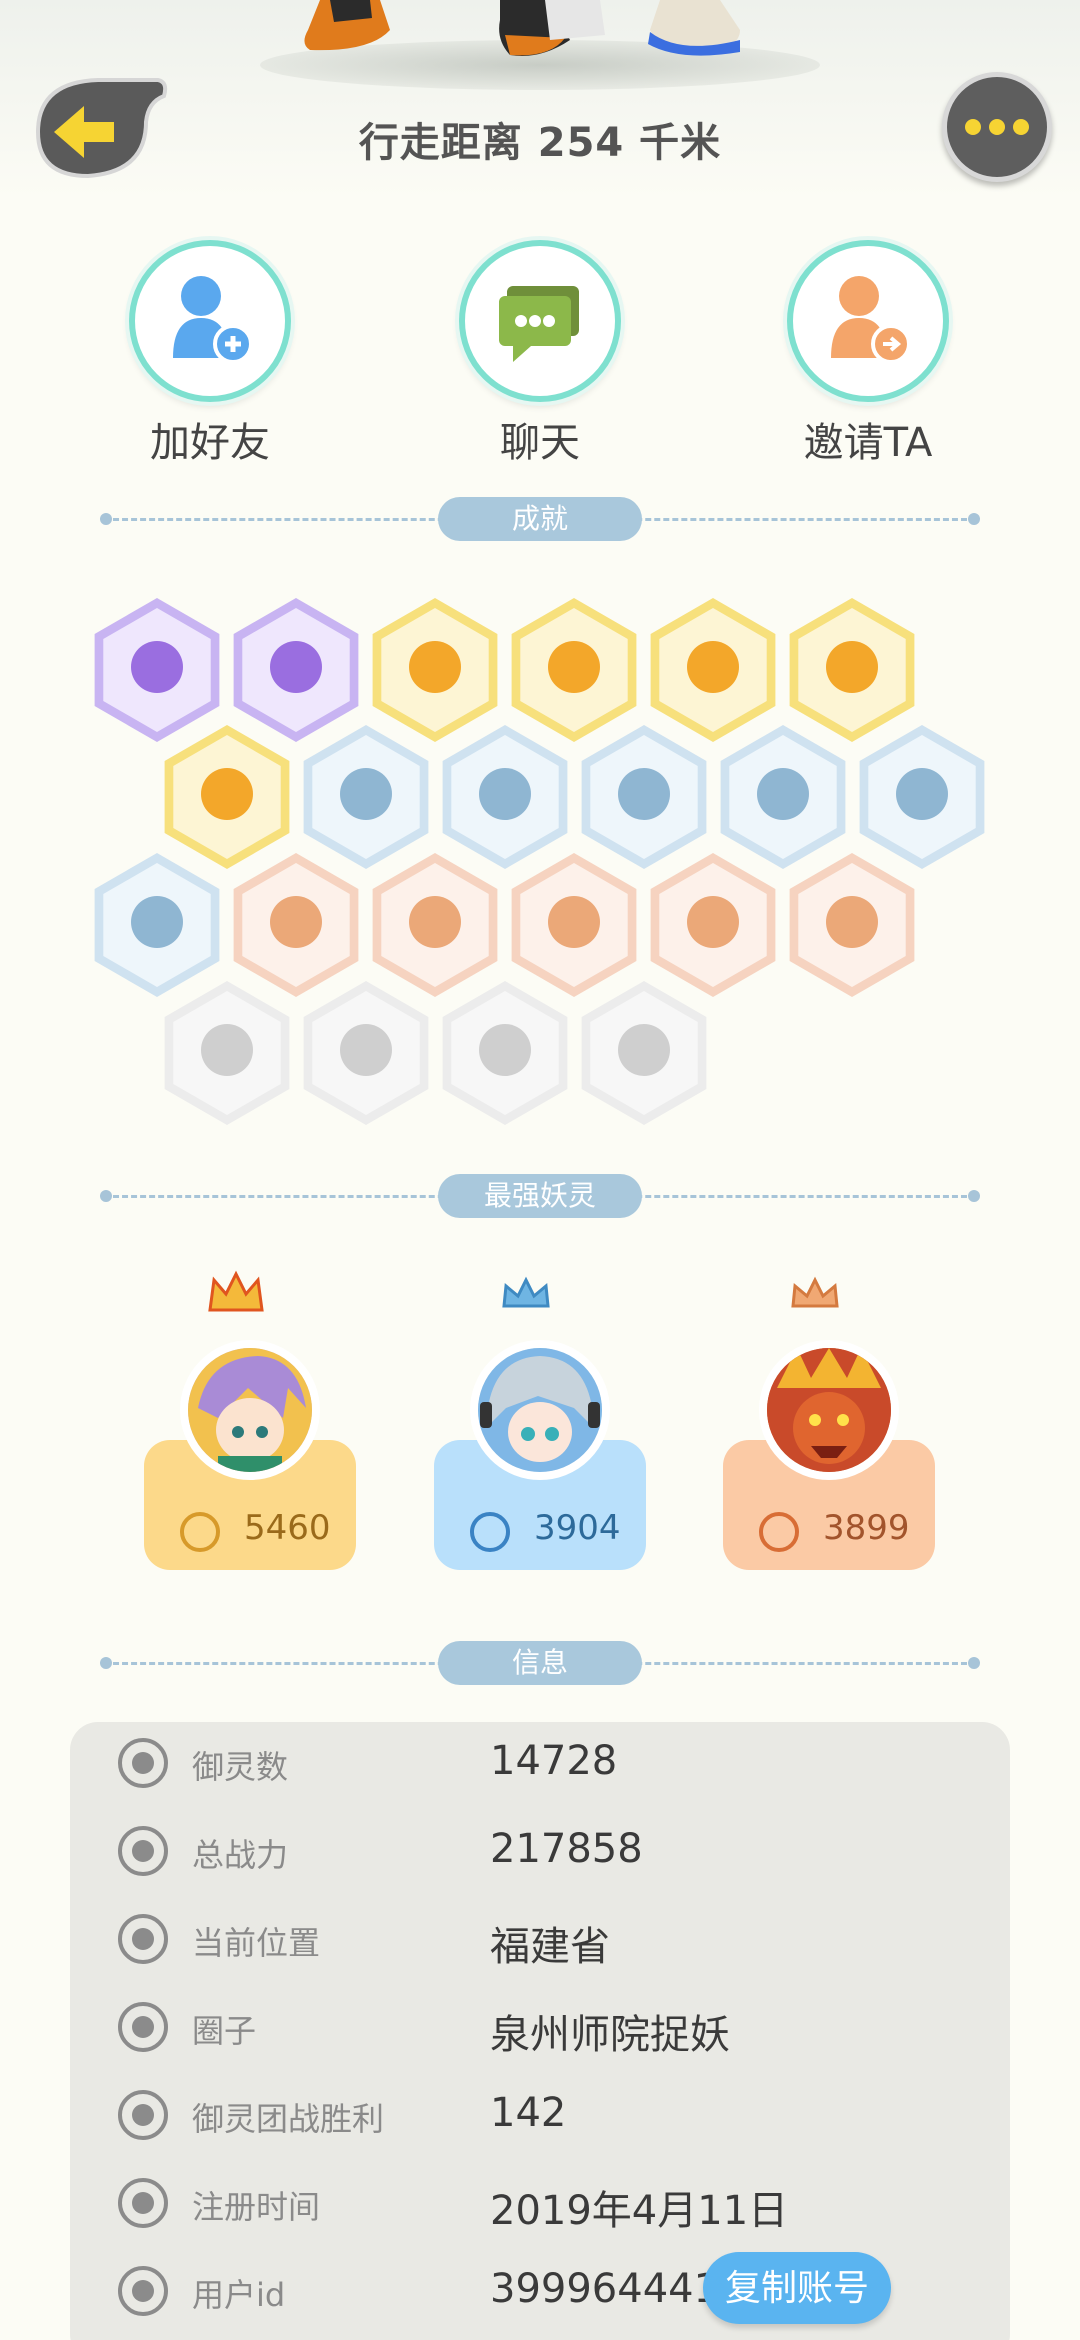 This screenshot has width=1080, height=2340. I want to click on info-label: 御灵团战胜利, so click(288, 2119).